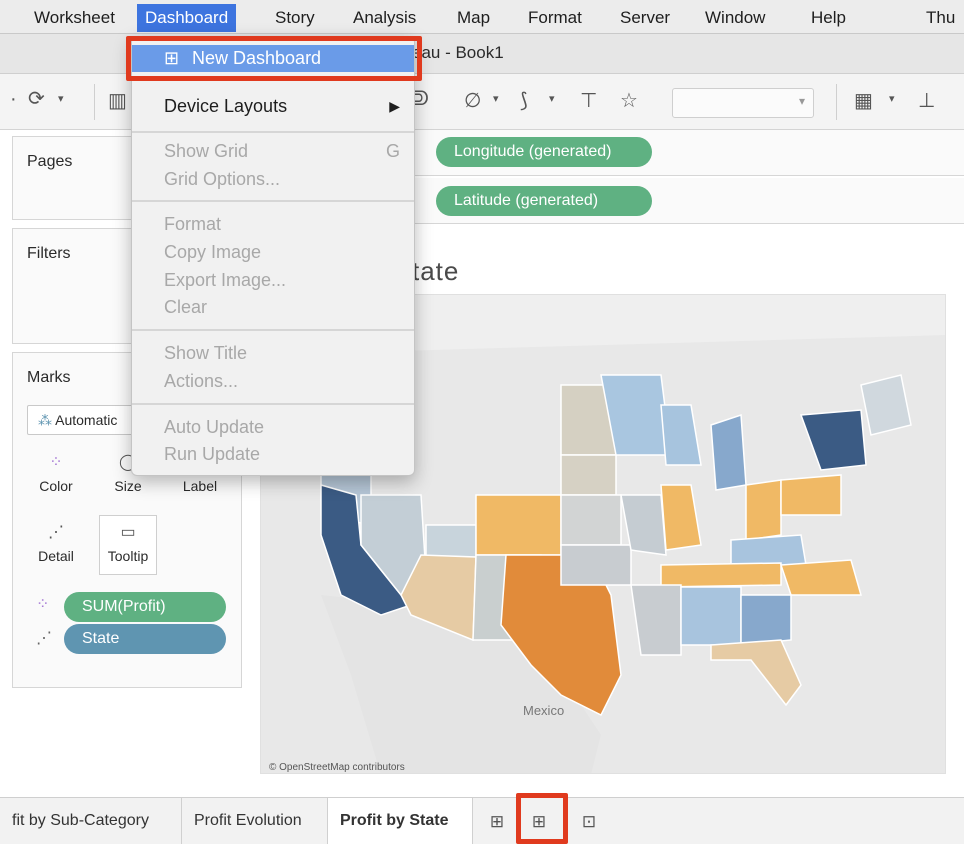 This screenshot has width=964, height=844. What do you see at coordinates (458, 52) in the screenshot?
I see `window-title: eau - Book1` at bounding box center [458, 52].